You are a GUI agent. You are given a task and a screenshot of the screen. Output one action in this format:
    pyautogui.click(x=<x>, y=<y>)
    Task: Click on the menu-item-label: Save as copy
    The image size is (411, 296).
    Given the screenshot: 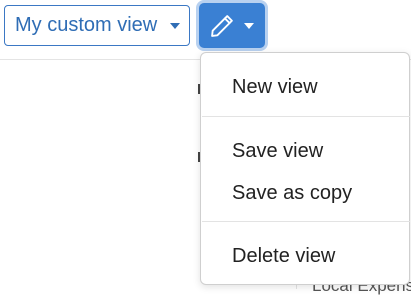 What is the action you would take?
    pyautogui.click(x=292, y=192)
    